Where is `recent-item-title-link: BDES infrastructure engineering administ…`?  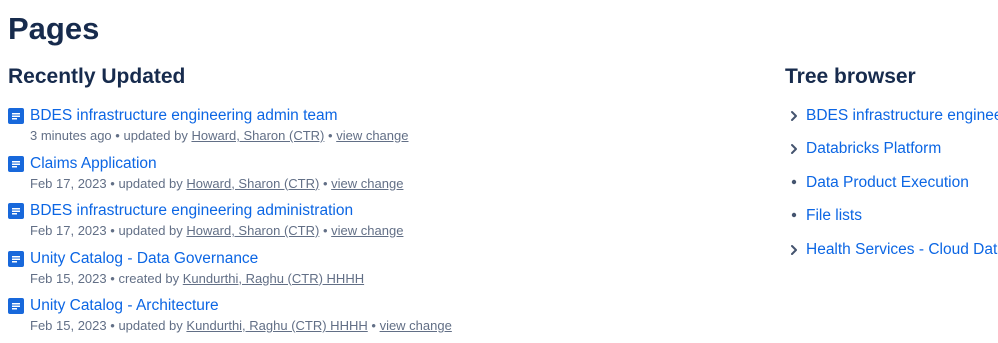
recent-item-title-link: BDES infrastructure engineering administ… is located at coordinates (191, 210).